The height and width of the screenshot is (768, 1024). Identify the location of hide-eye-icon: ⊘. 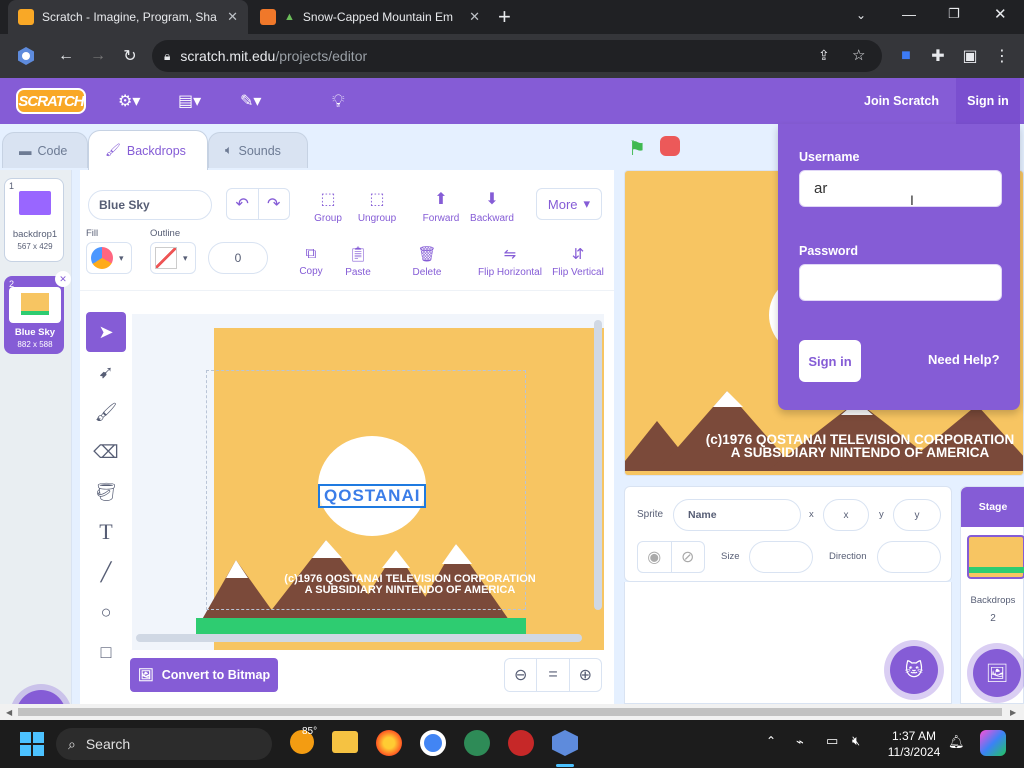
(687, 557).